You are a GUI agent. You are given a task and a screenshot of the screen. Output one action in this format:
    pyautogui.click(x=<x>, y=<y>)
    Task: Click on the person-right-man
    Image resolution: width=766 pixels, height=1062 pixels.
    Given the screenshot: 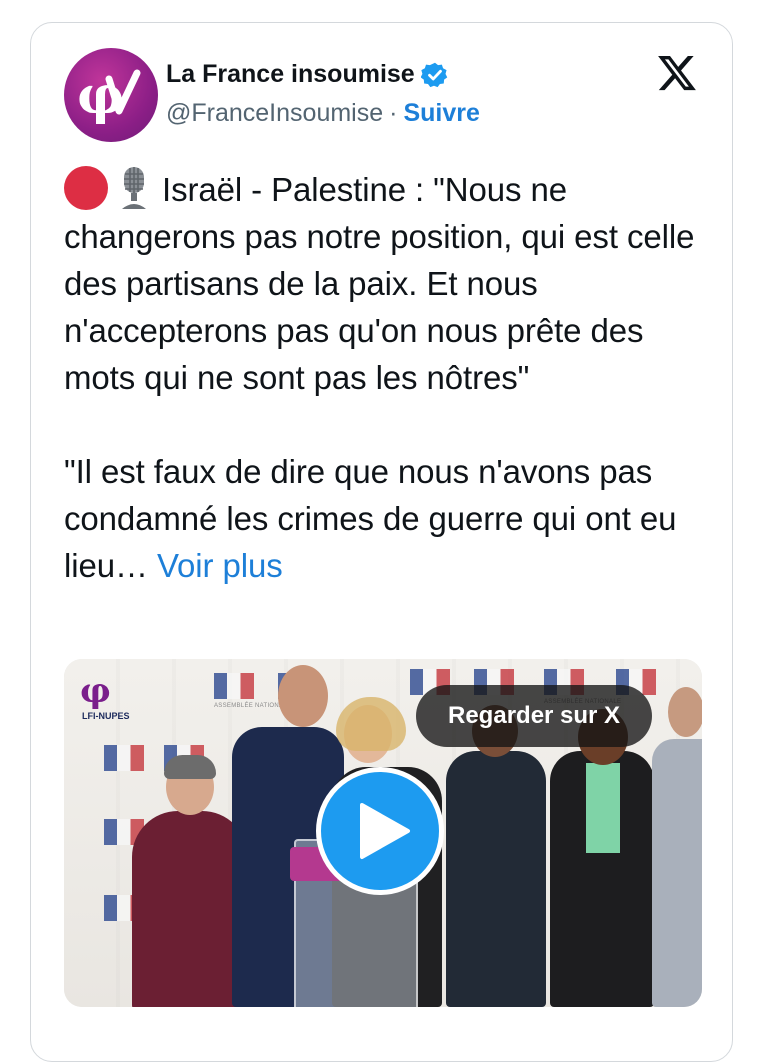 What is the action you would take?
    pyautogui.click(x=496, y=879)
    